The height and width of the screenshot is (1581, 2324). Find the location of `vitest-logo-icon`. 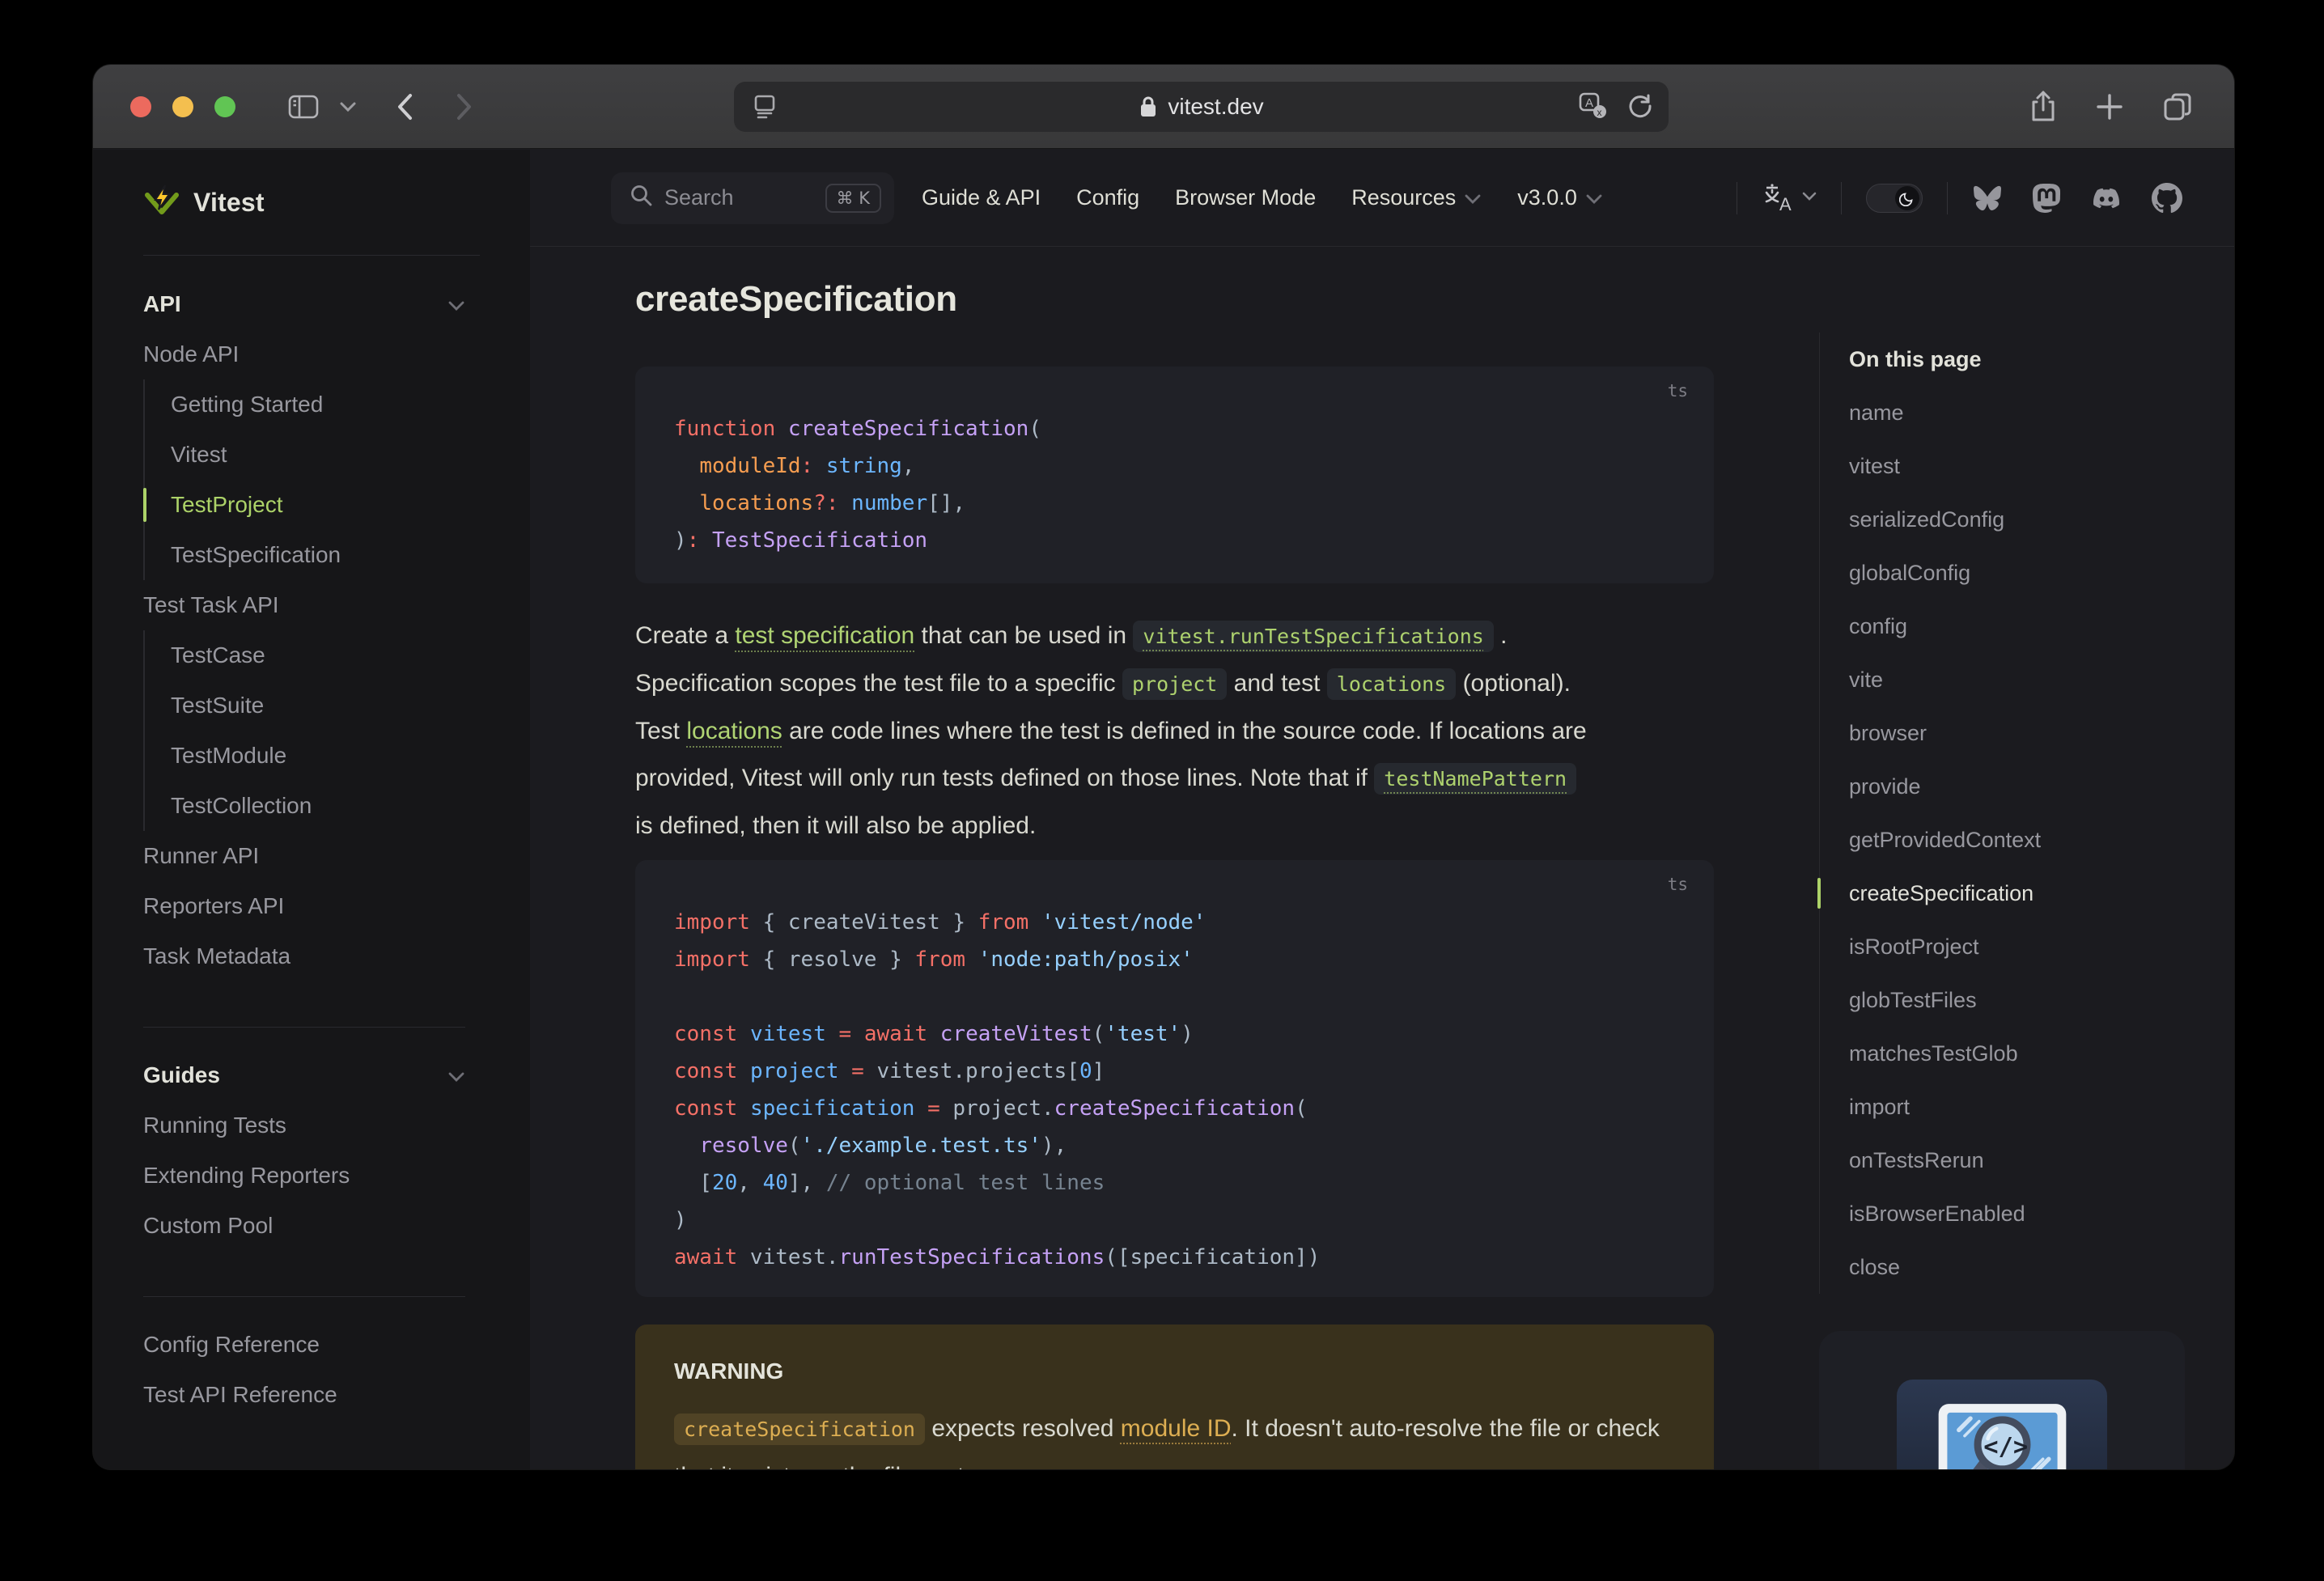

vitest-logo-icon is located at coordinates (161, 202).